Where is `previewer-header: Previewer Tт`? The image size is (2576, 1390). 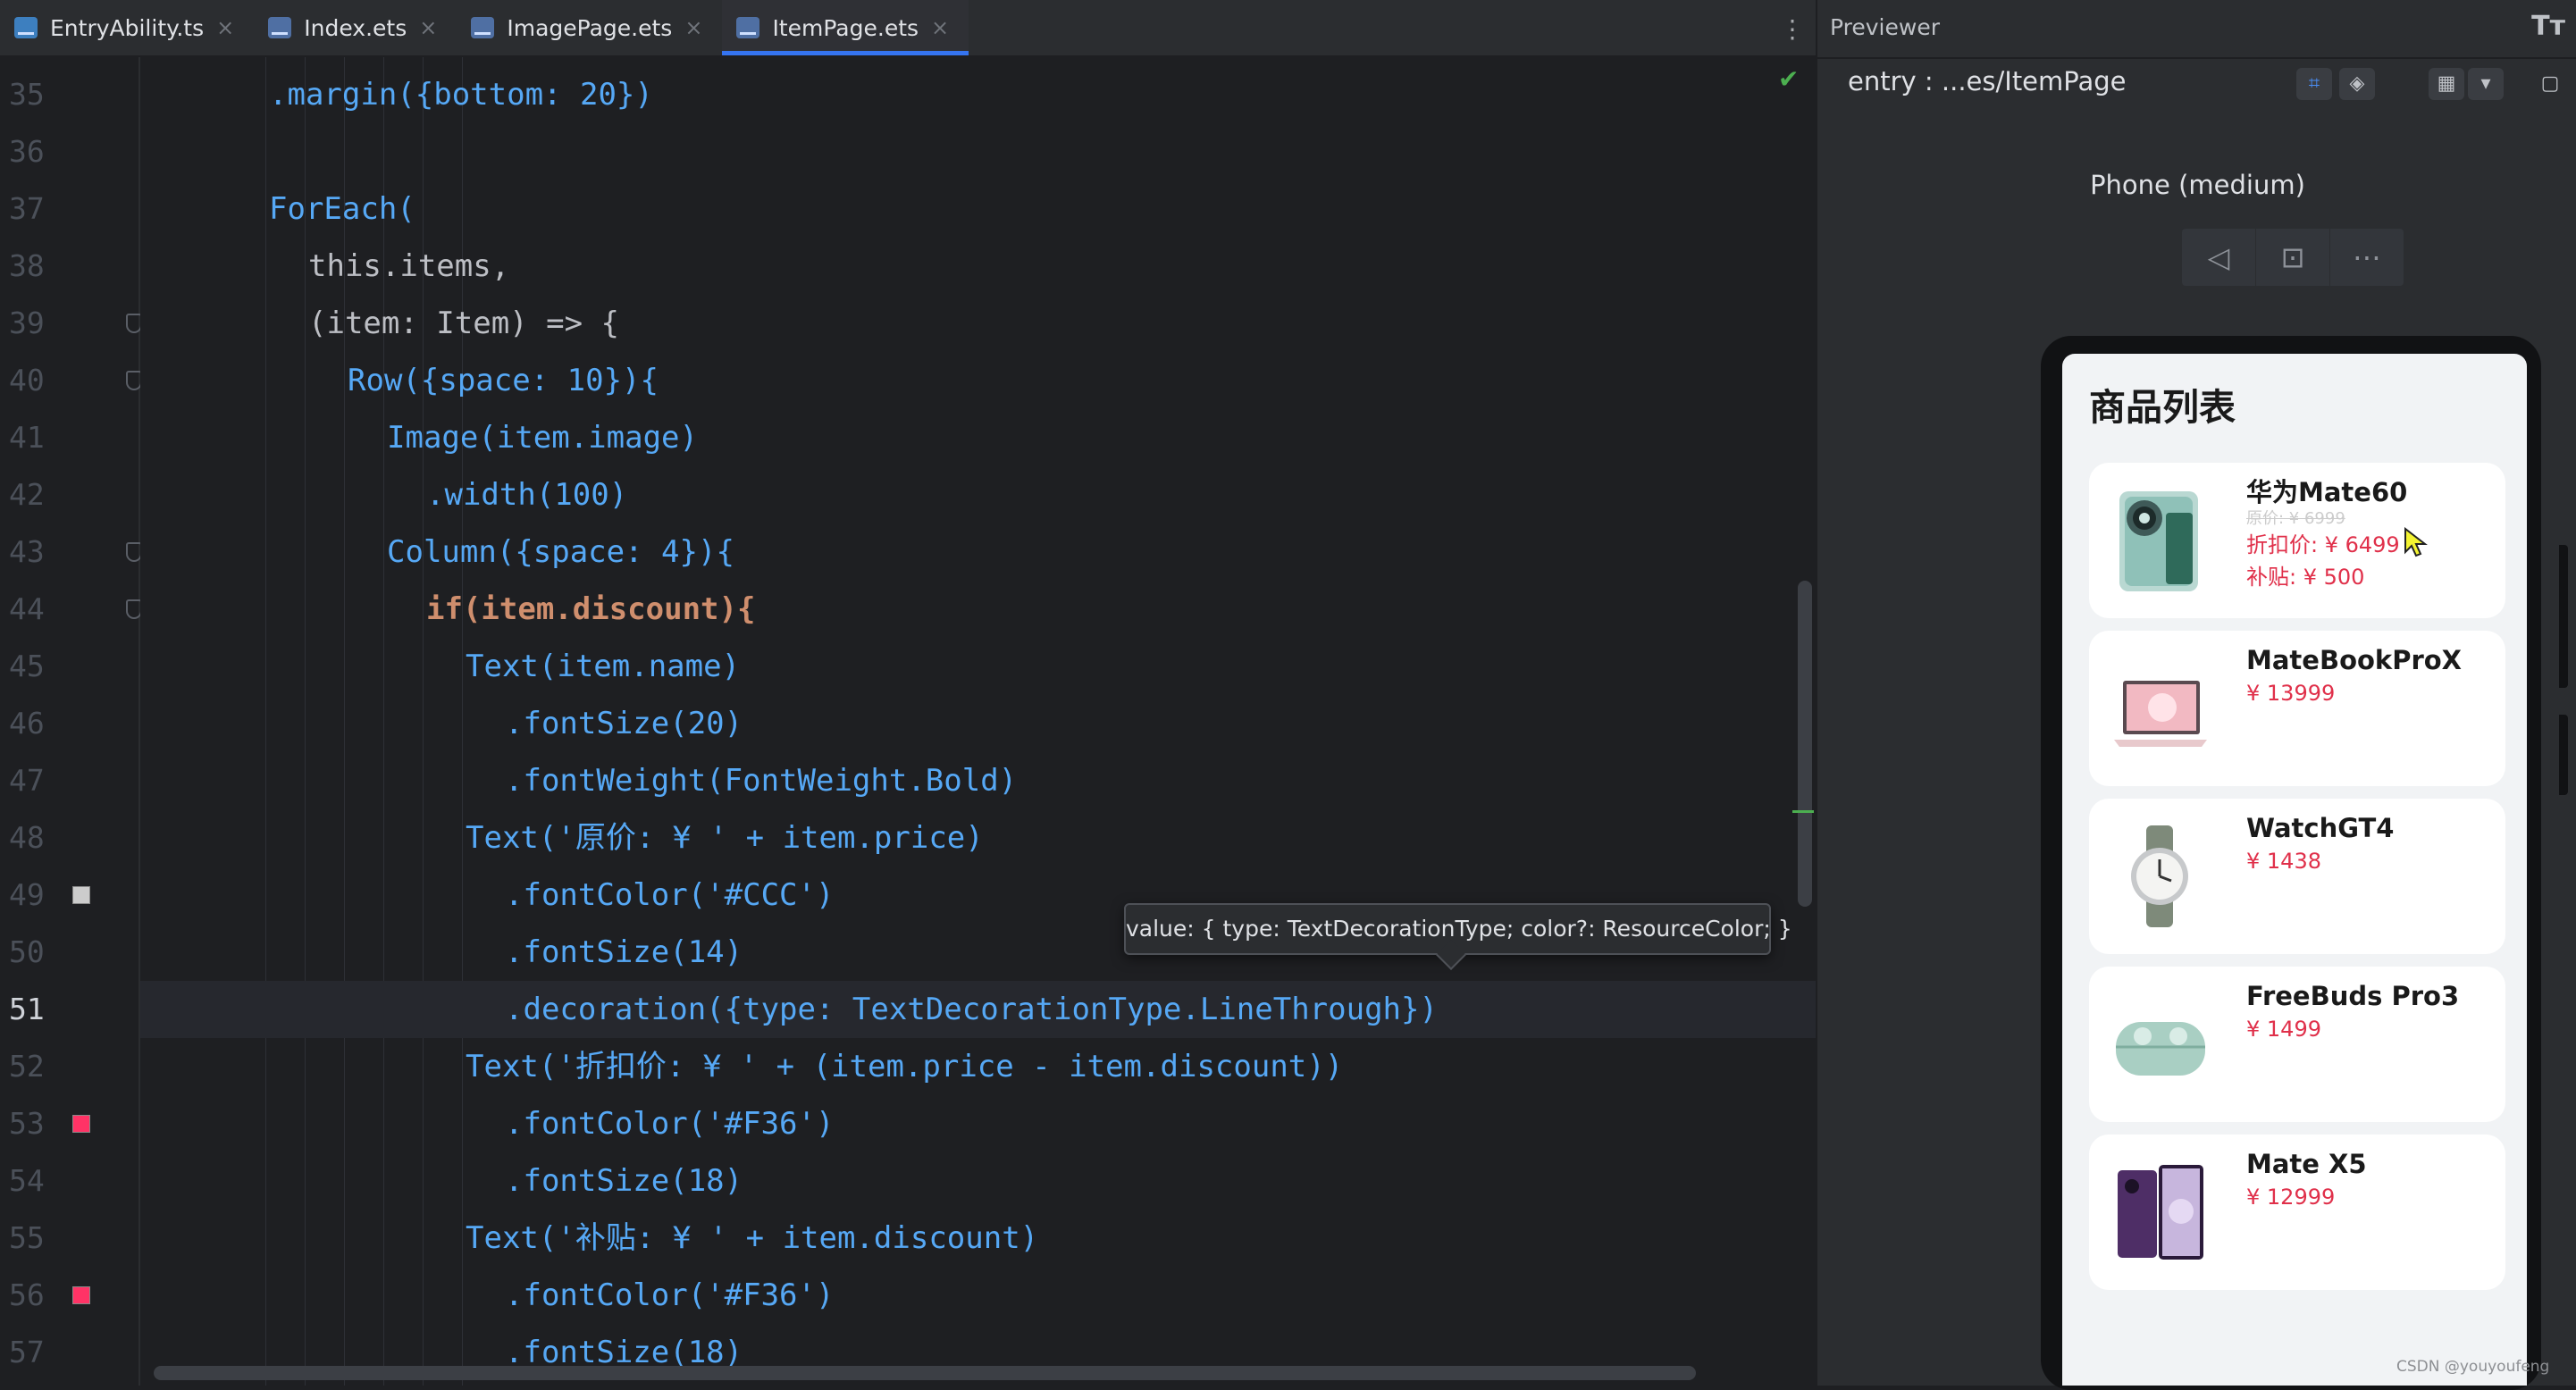 previewer-header: Previewer Tт is located at coordinates (2196, 30).